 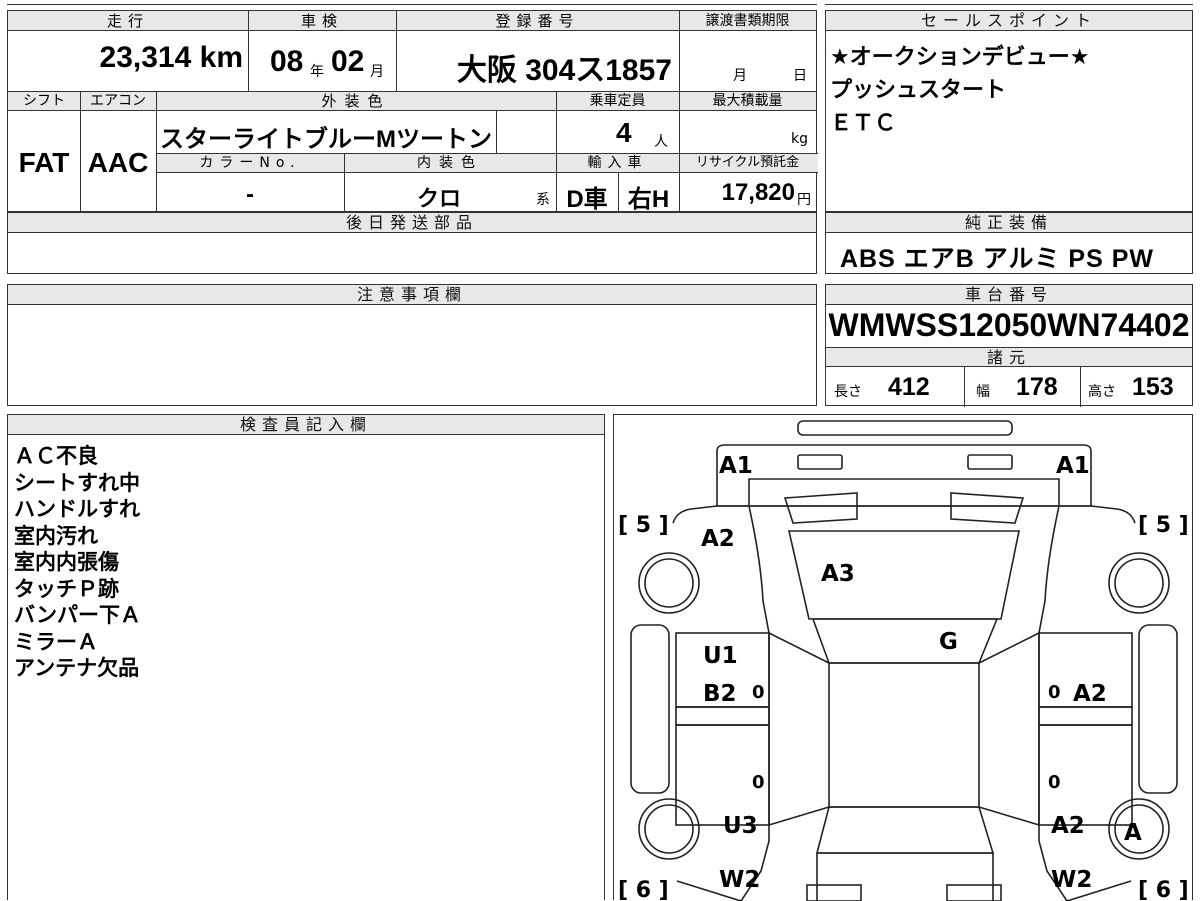 What do you see at coordinates (800, 76) in the screenshot?
I see `deadline-day-unit: 日` at bounding box center [800, 76].